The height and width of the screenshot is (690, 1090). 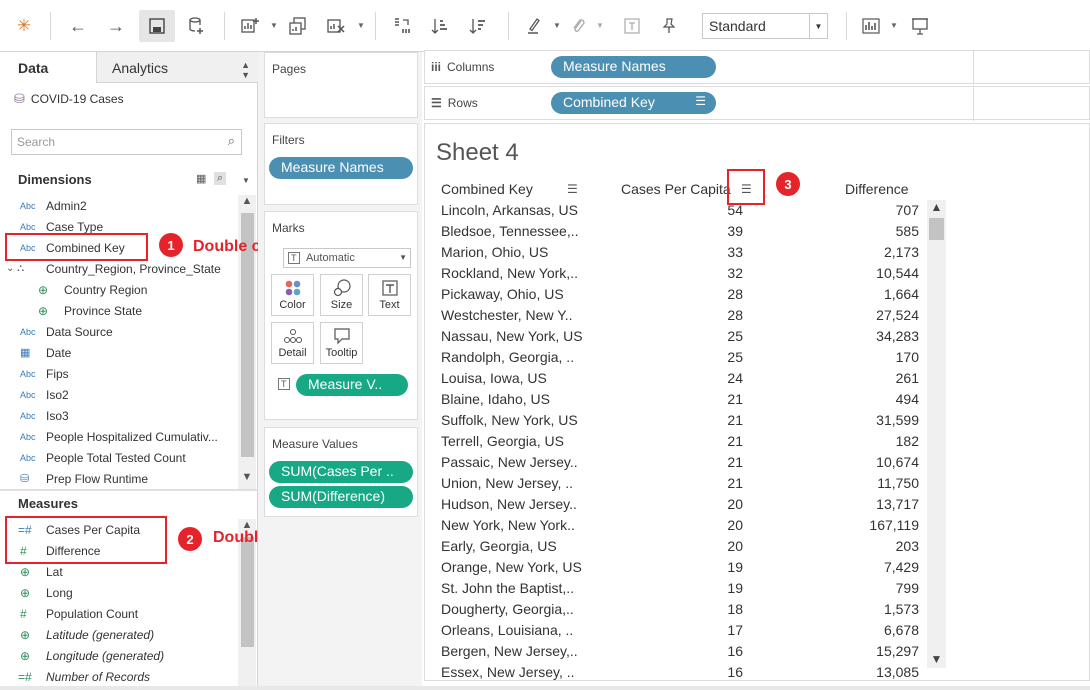 I want to click on field-date: ▦ Date, so click(x=118, y=352).